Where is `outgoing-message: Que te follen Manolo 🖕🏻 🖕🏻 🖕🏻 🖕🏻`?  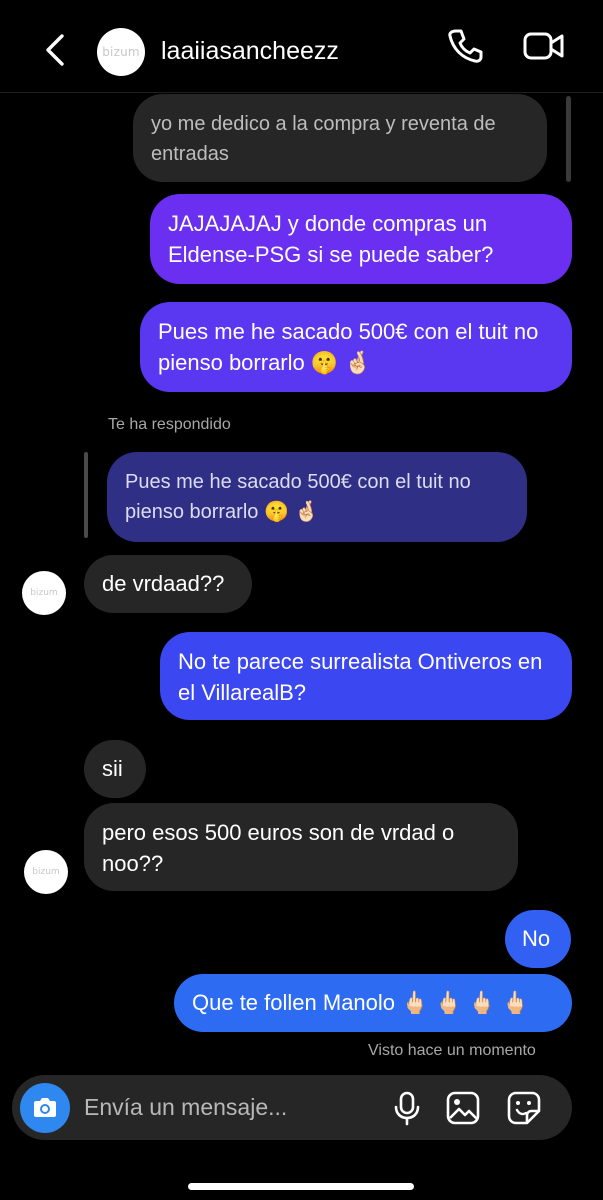 outgoing-message: Que te follen Manolo 🖕🏻 🖕🏻 🖕🏻 🖕🏻 is located at coordinates (373, 1003).